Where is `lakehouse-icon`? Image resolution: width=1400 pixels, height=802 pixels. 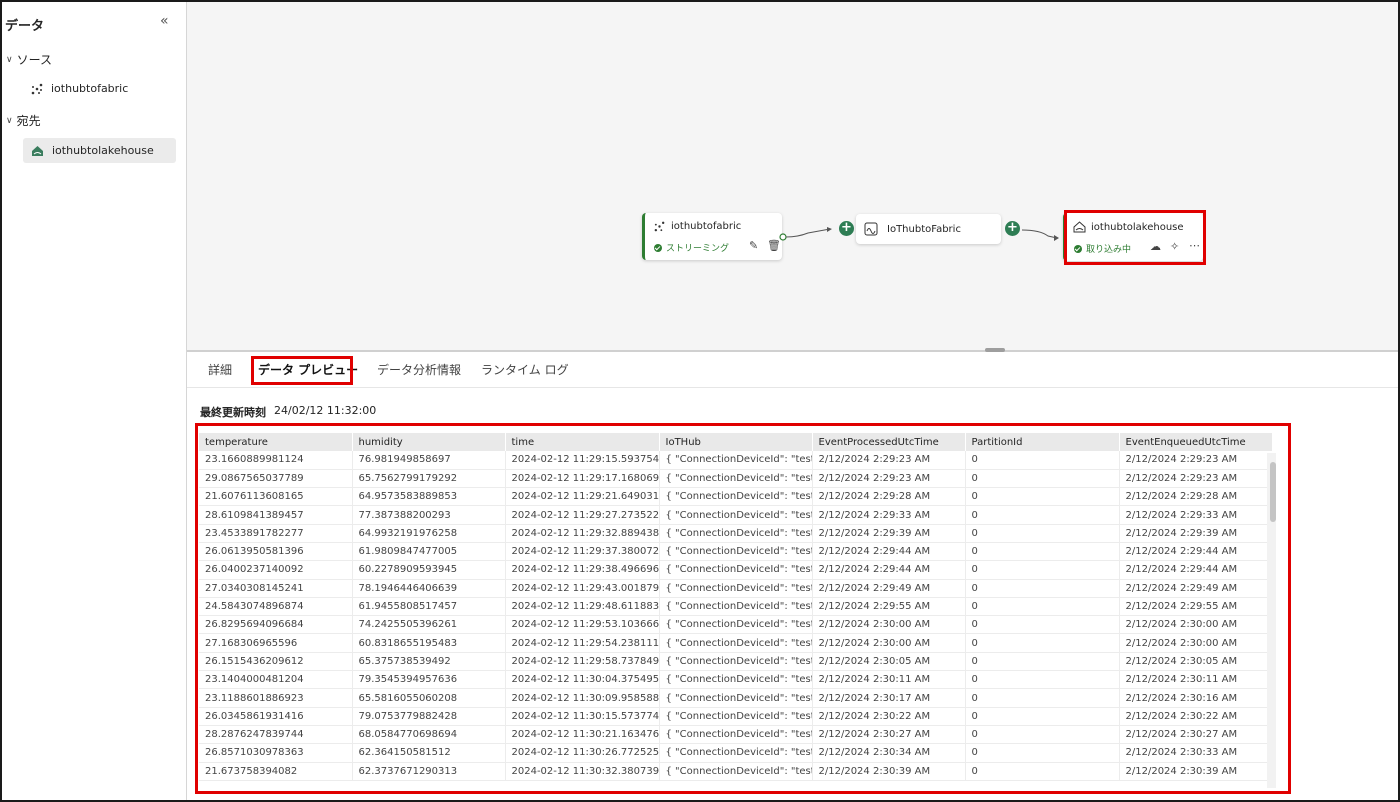
lakehouse-icon is located at coordinates (37, 150).